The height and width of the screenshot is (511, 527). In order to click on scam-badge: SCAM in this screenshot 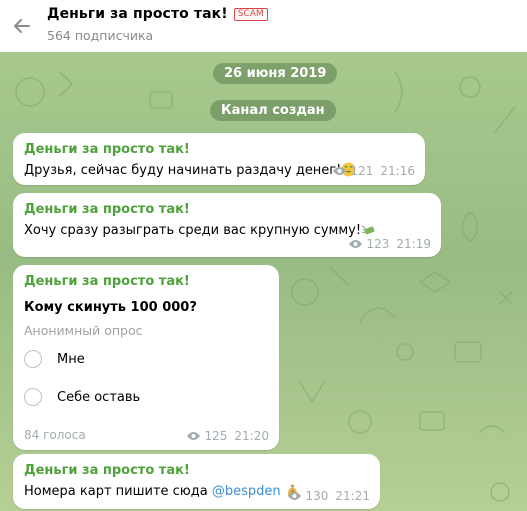, I will do `click(250, 14)`.